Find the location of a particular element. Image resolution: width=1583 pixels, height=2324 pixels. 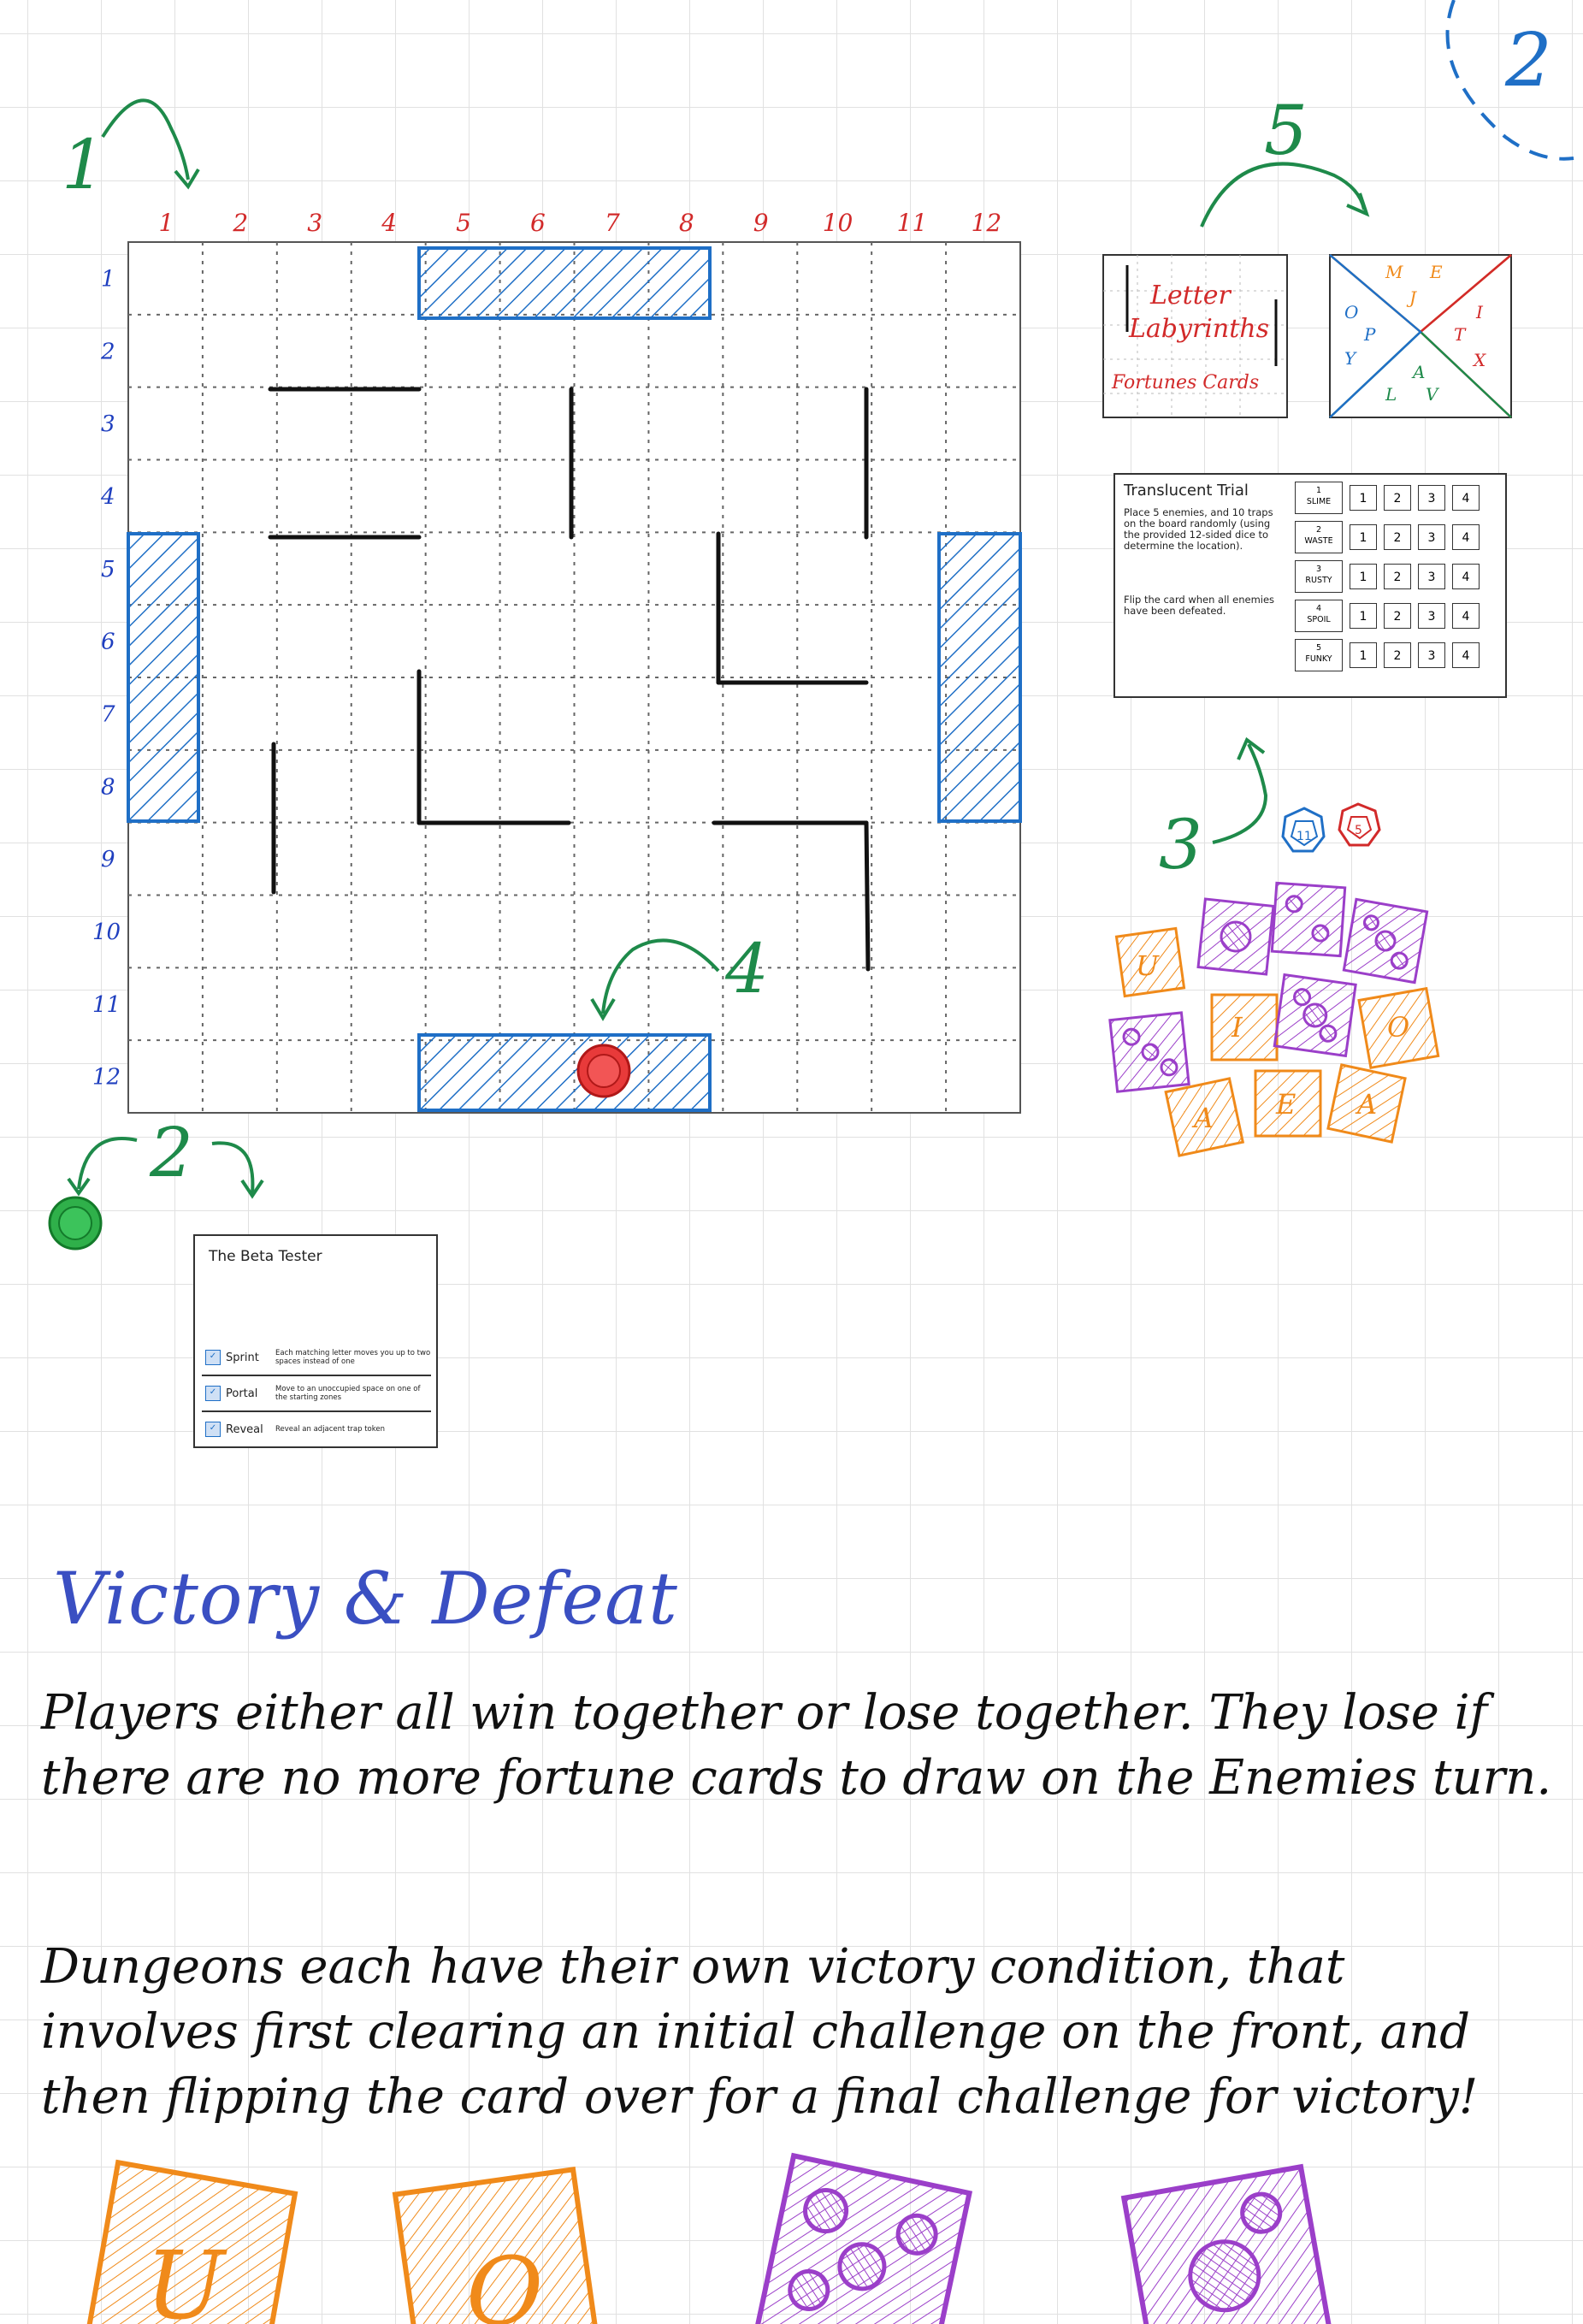

board-row-label: 2 is located at coordinates (107, 351).